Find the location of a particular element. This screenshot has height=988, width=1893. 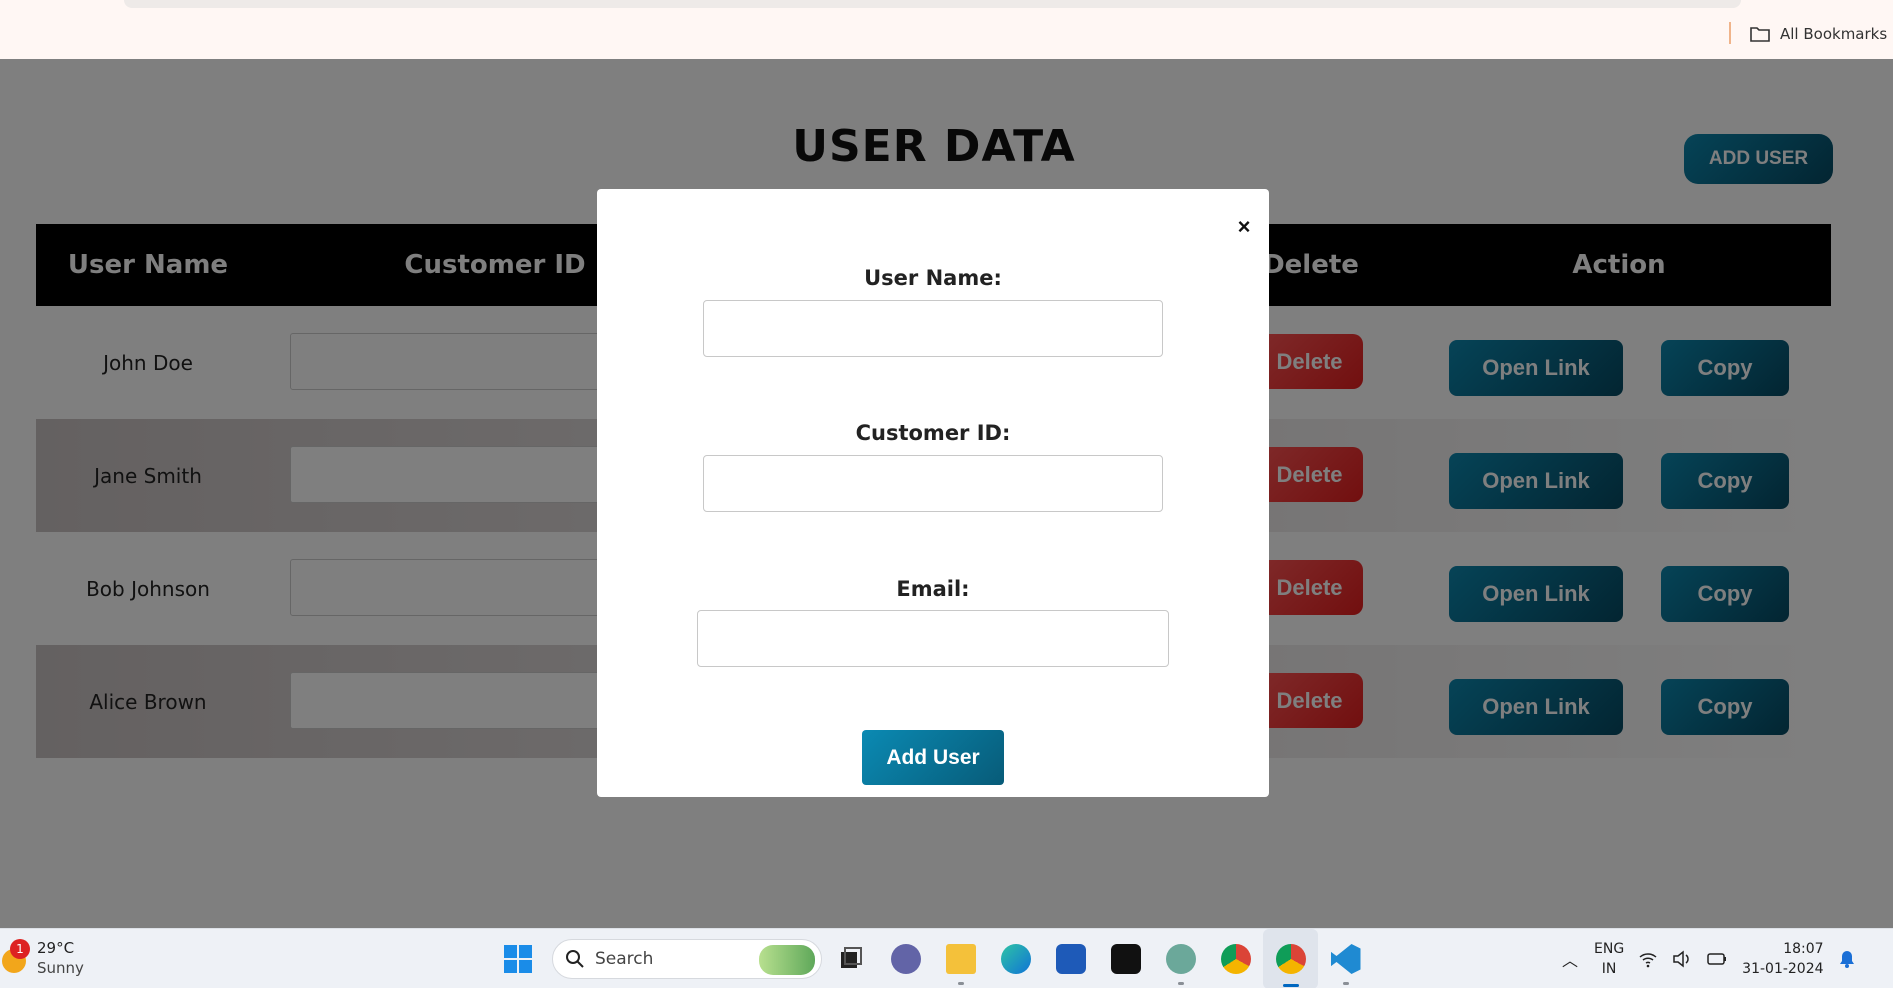

chrome-profile-icon is located at coordinates (1290, 959).